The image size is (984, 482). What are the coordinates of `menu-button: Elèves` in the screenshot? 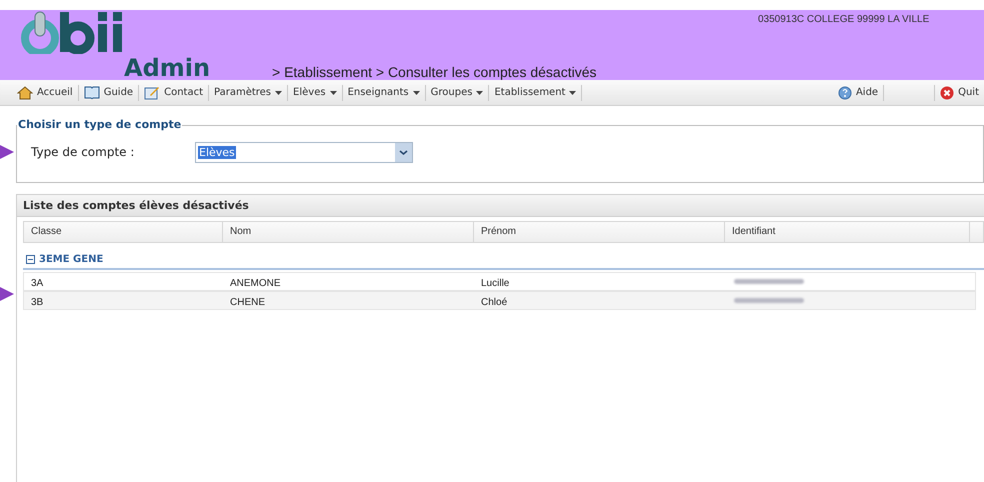 It's located at (315, 92).